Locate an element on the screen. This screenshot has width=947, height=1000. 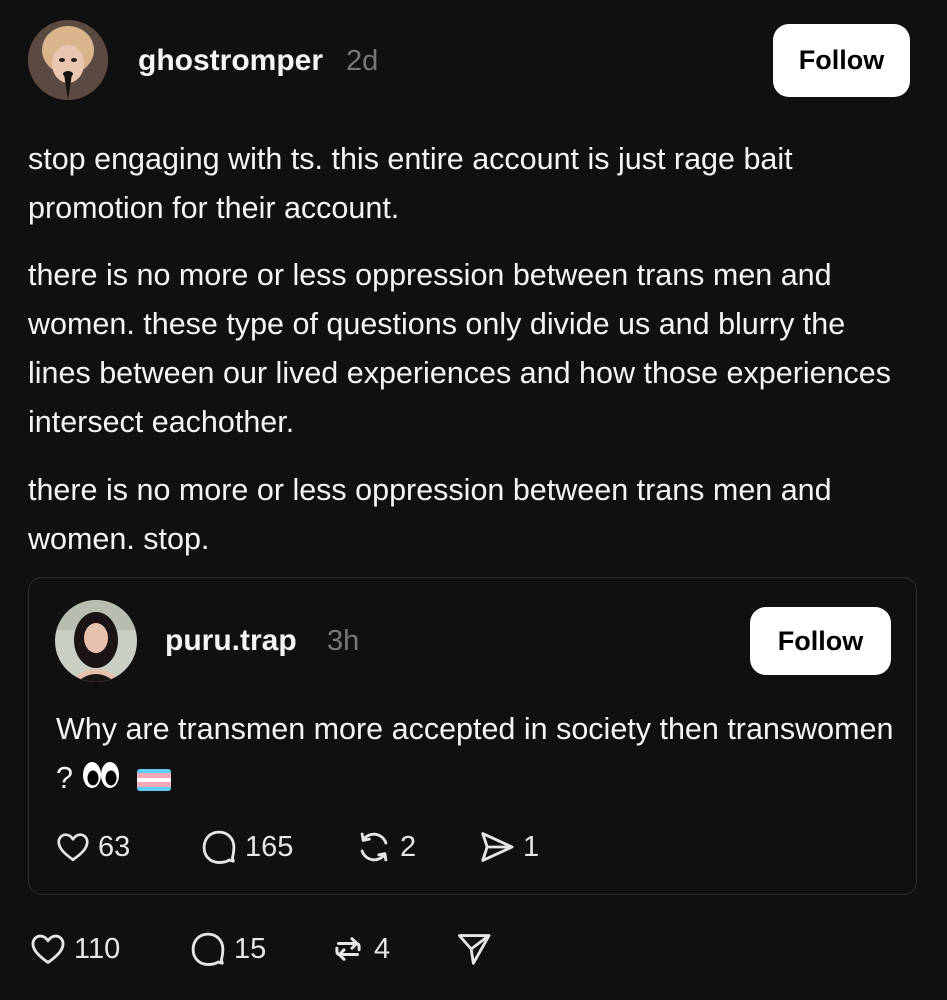
quoted-post-actions: 63 165 2 1 is located at coordinates (296, 847).